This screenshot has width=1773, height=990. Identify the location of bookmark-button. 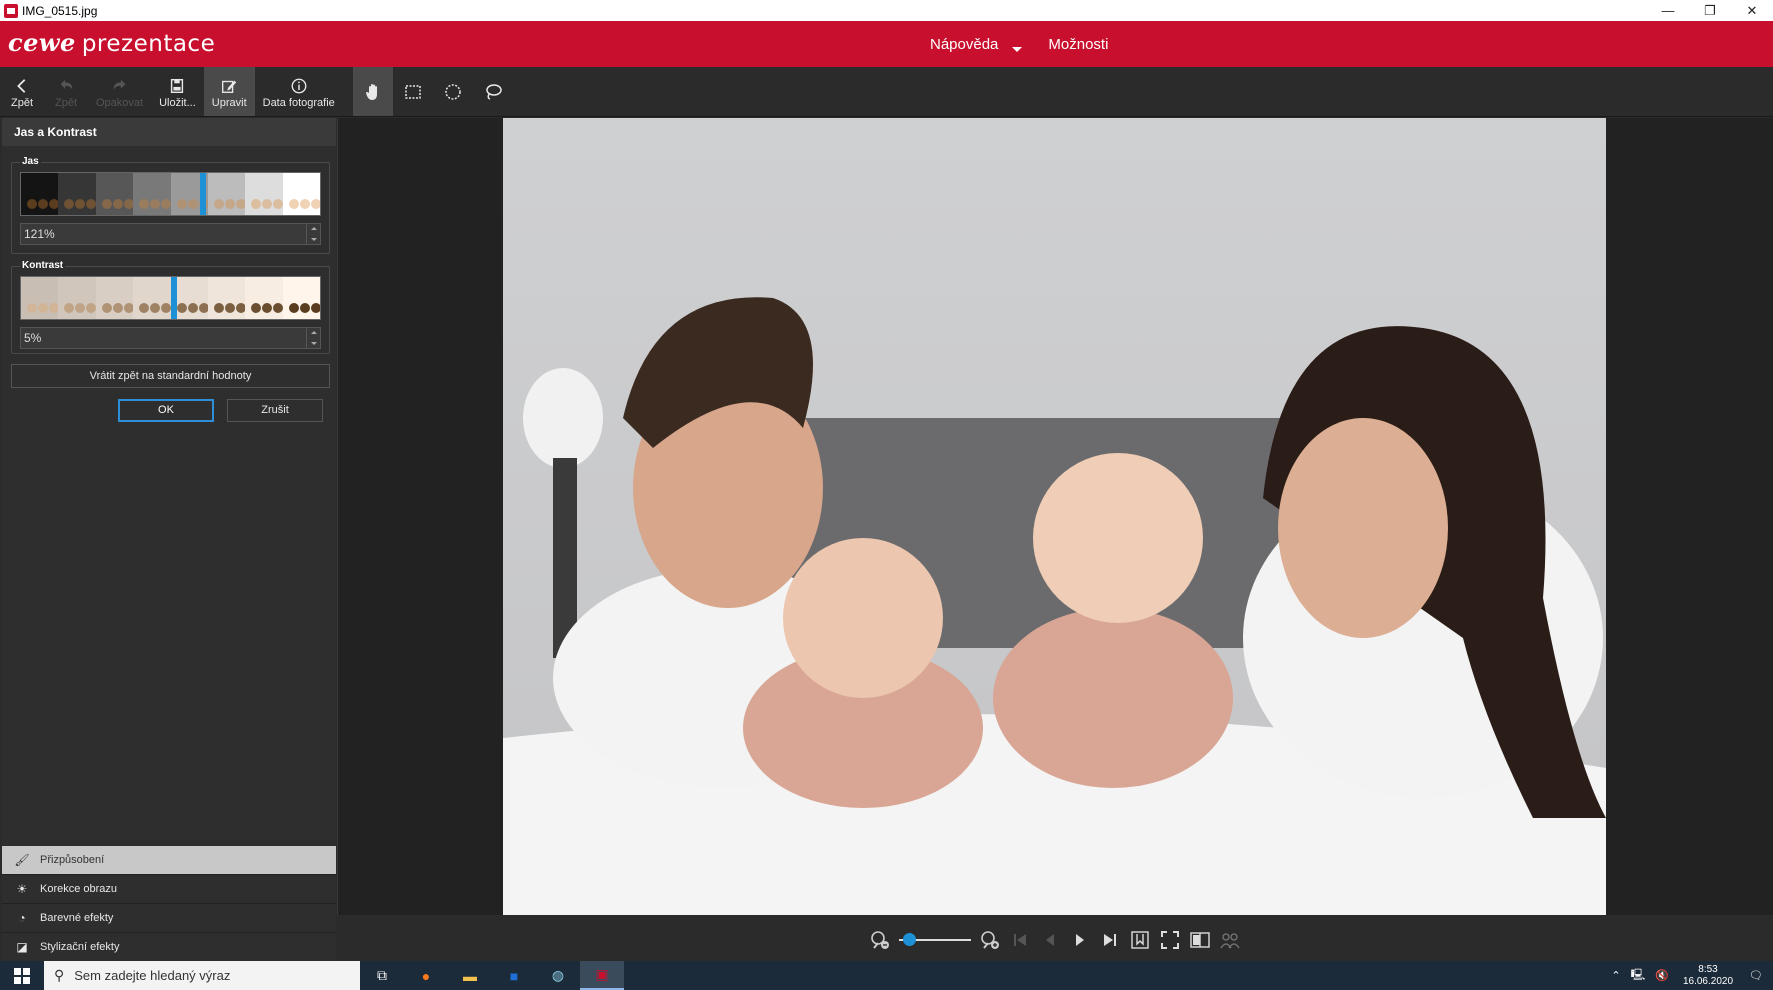
(1140, 940).